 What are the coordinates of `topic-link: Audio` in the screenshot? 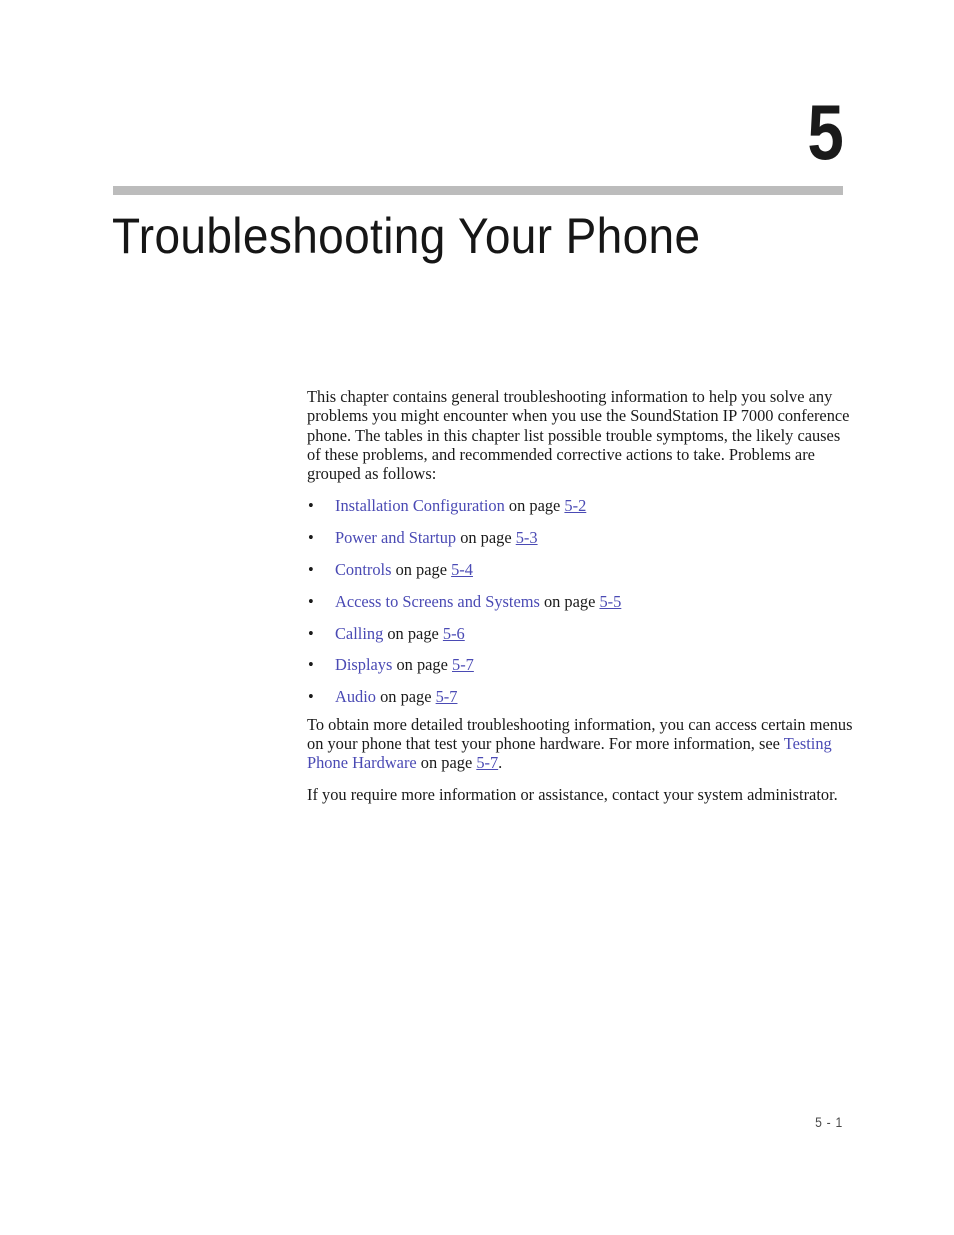 It's located at (355, 696).